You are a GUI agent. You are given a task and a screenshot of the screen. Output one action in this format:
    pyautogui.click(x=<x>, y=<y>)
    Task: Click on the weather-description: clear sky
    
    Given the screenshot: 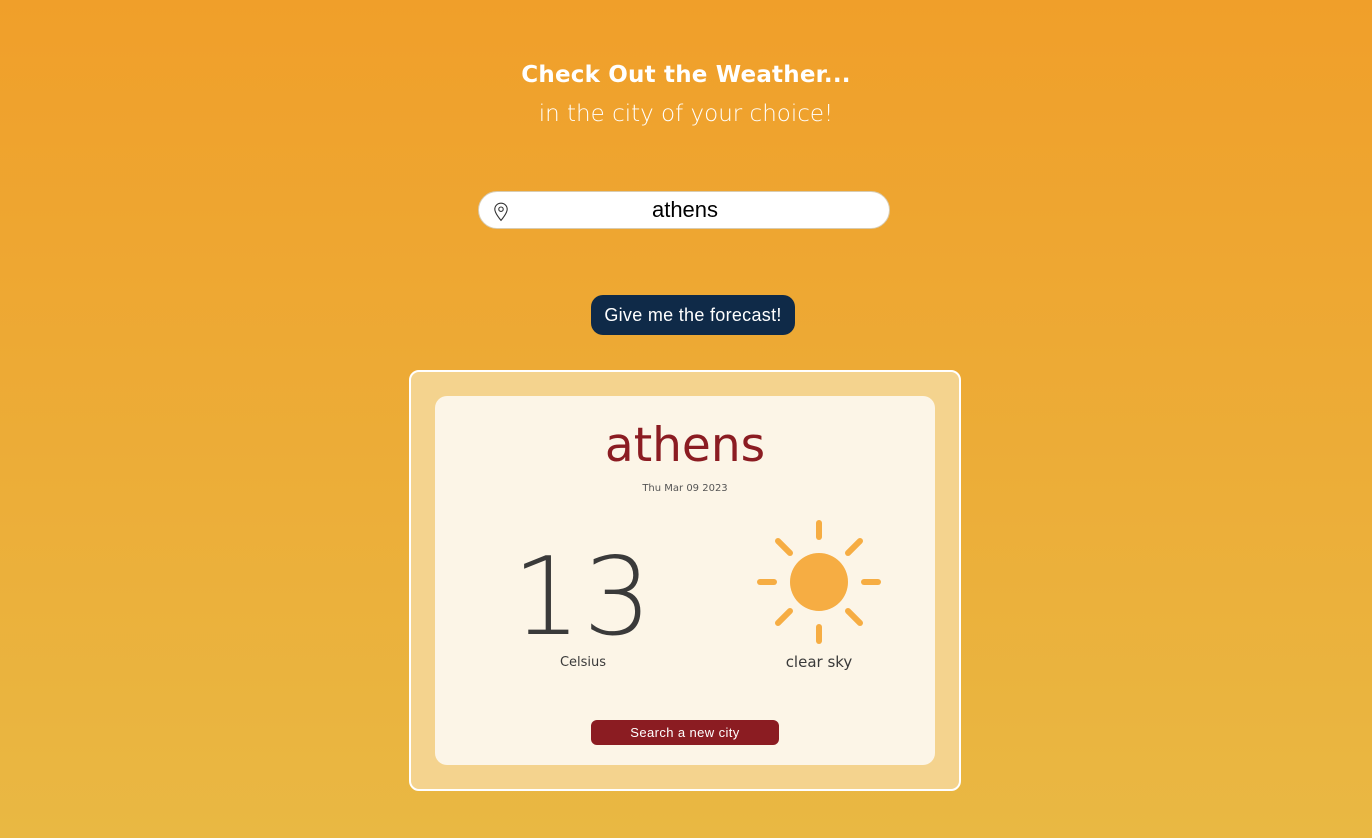 What is the action you would take?
    pyautogui.click(x=819, y=662)
    